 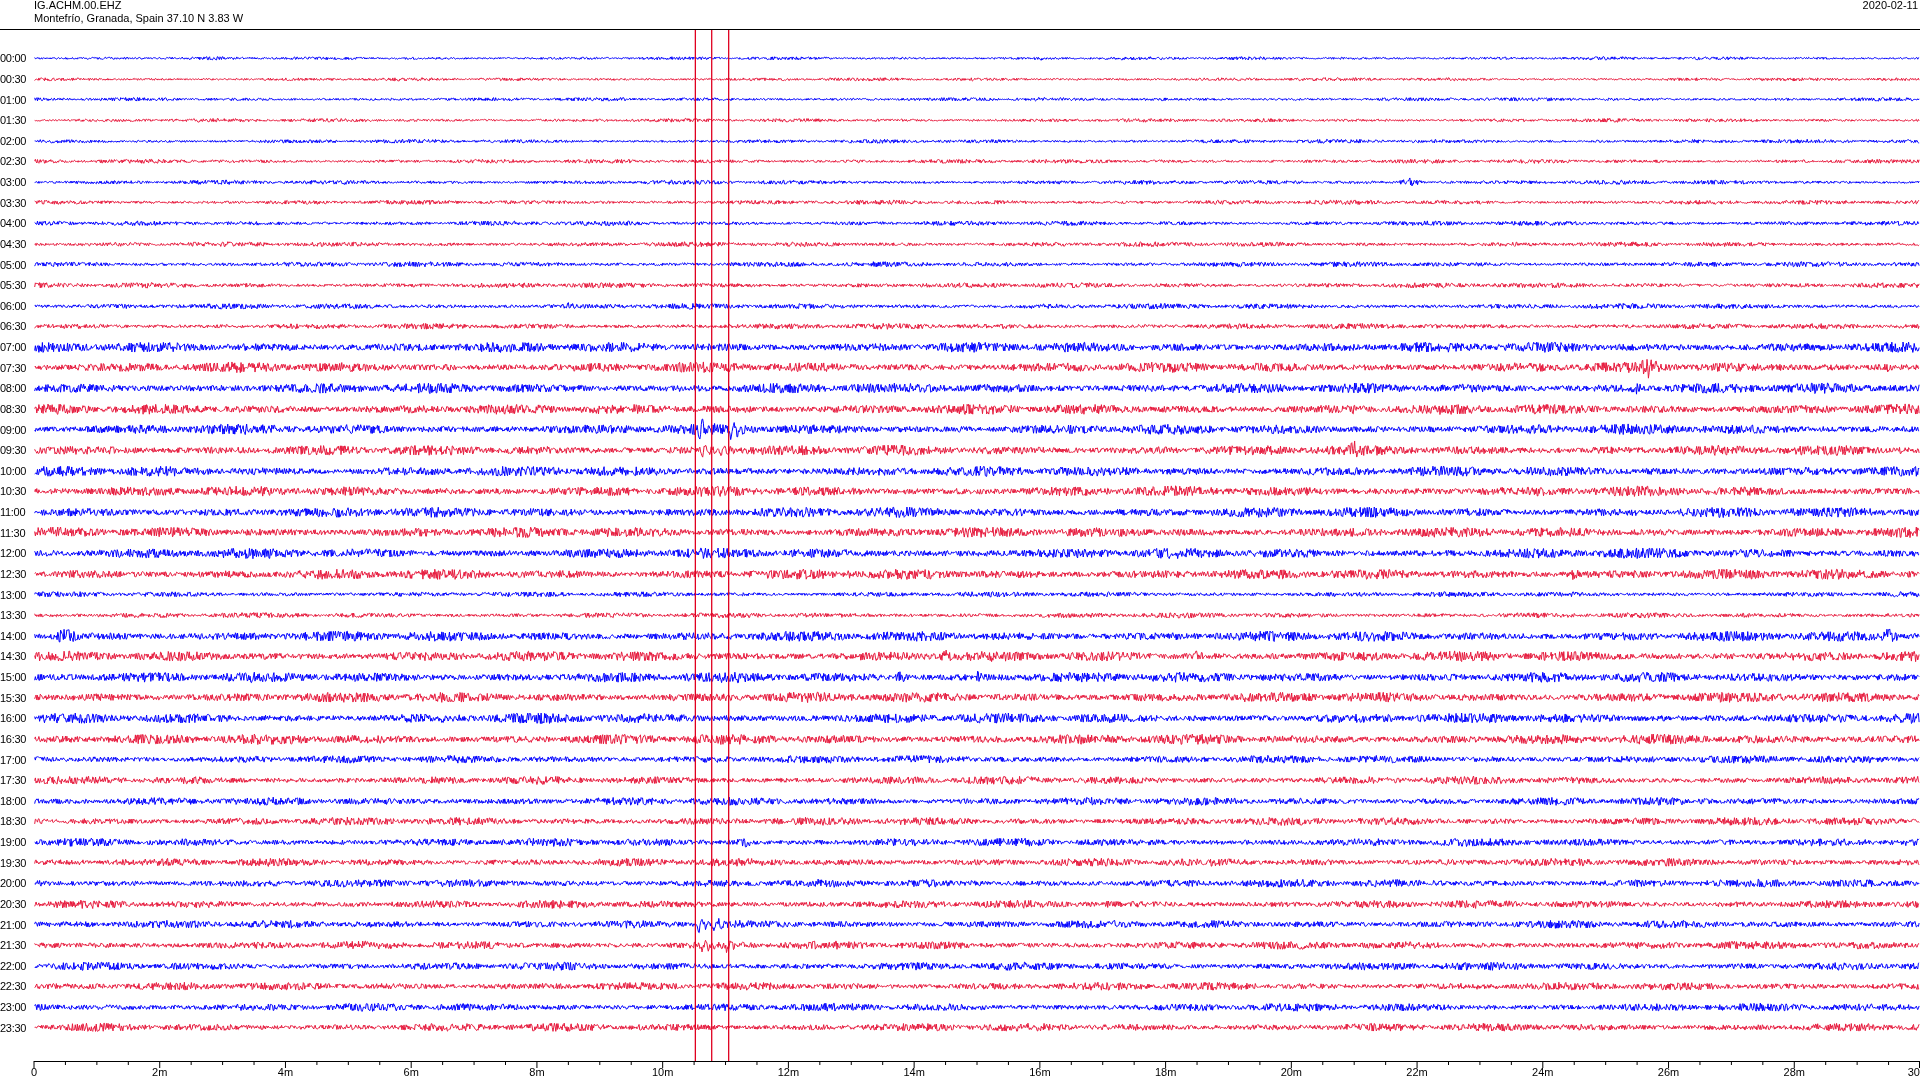 What do you see at coordinates (1040, 1072) in the screenshot?
I see `axis-tick-label: 16m` at bounding box center [1040, 1072].